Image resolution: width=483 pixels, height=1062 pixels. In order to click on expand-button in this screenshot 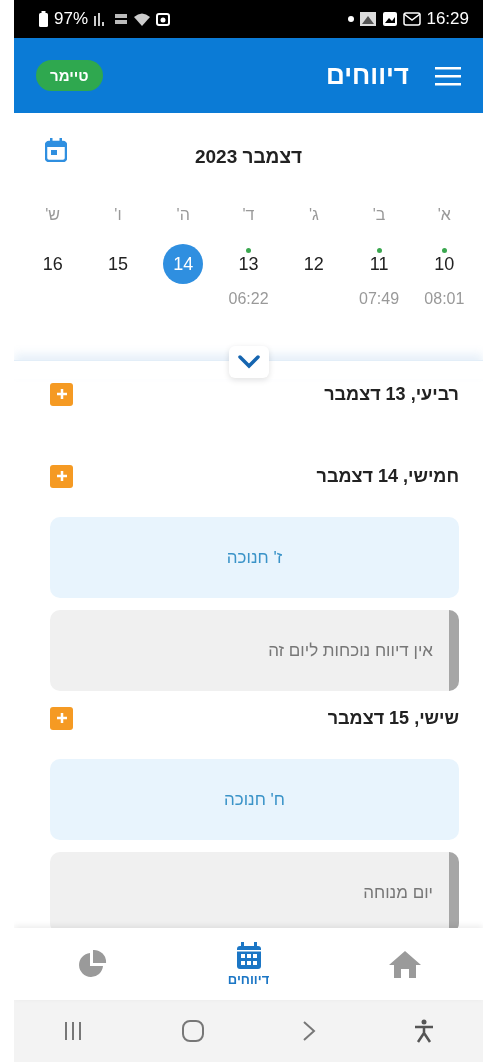, I will do `click(248, 362)`.